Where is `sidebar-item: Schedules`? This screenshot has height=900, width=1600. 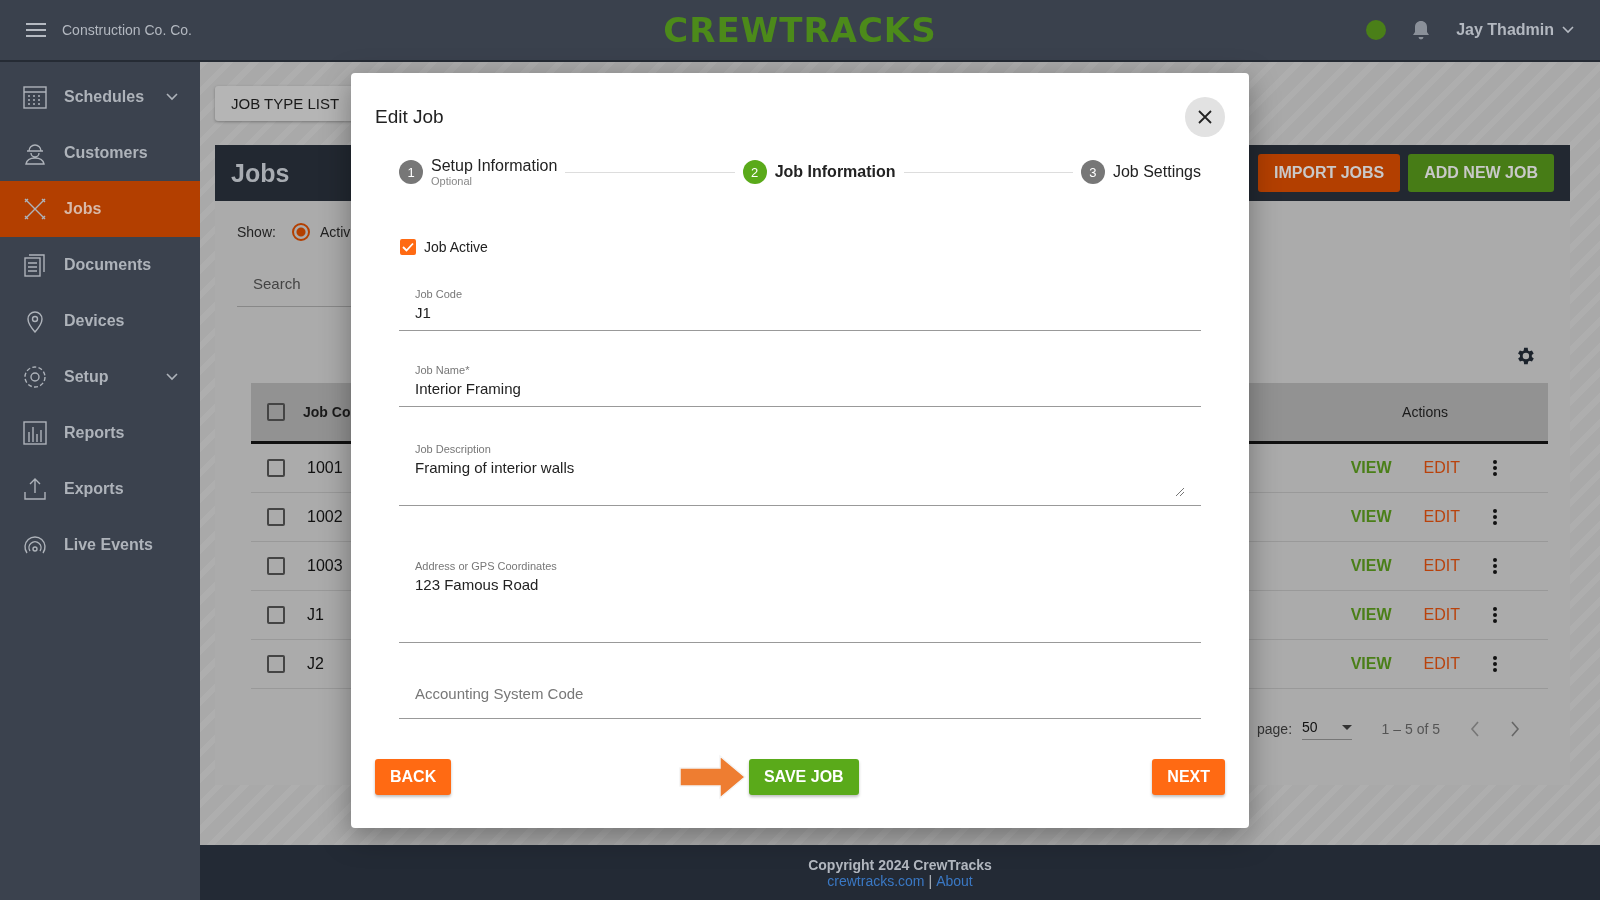
sidebar-item: Schedules is located at coordinates (100, 97).